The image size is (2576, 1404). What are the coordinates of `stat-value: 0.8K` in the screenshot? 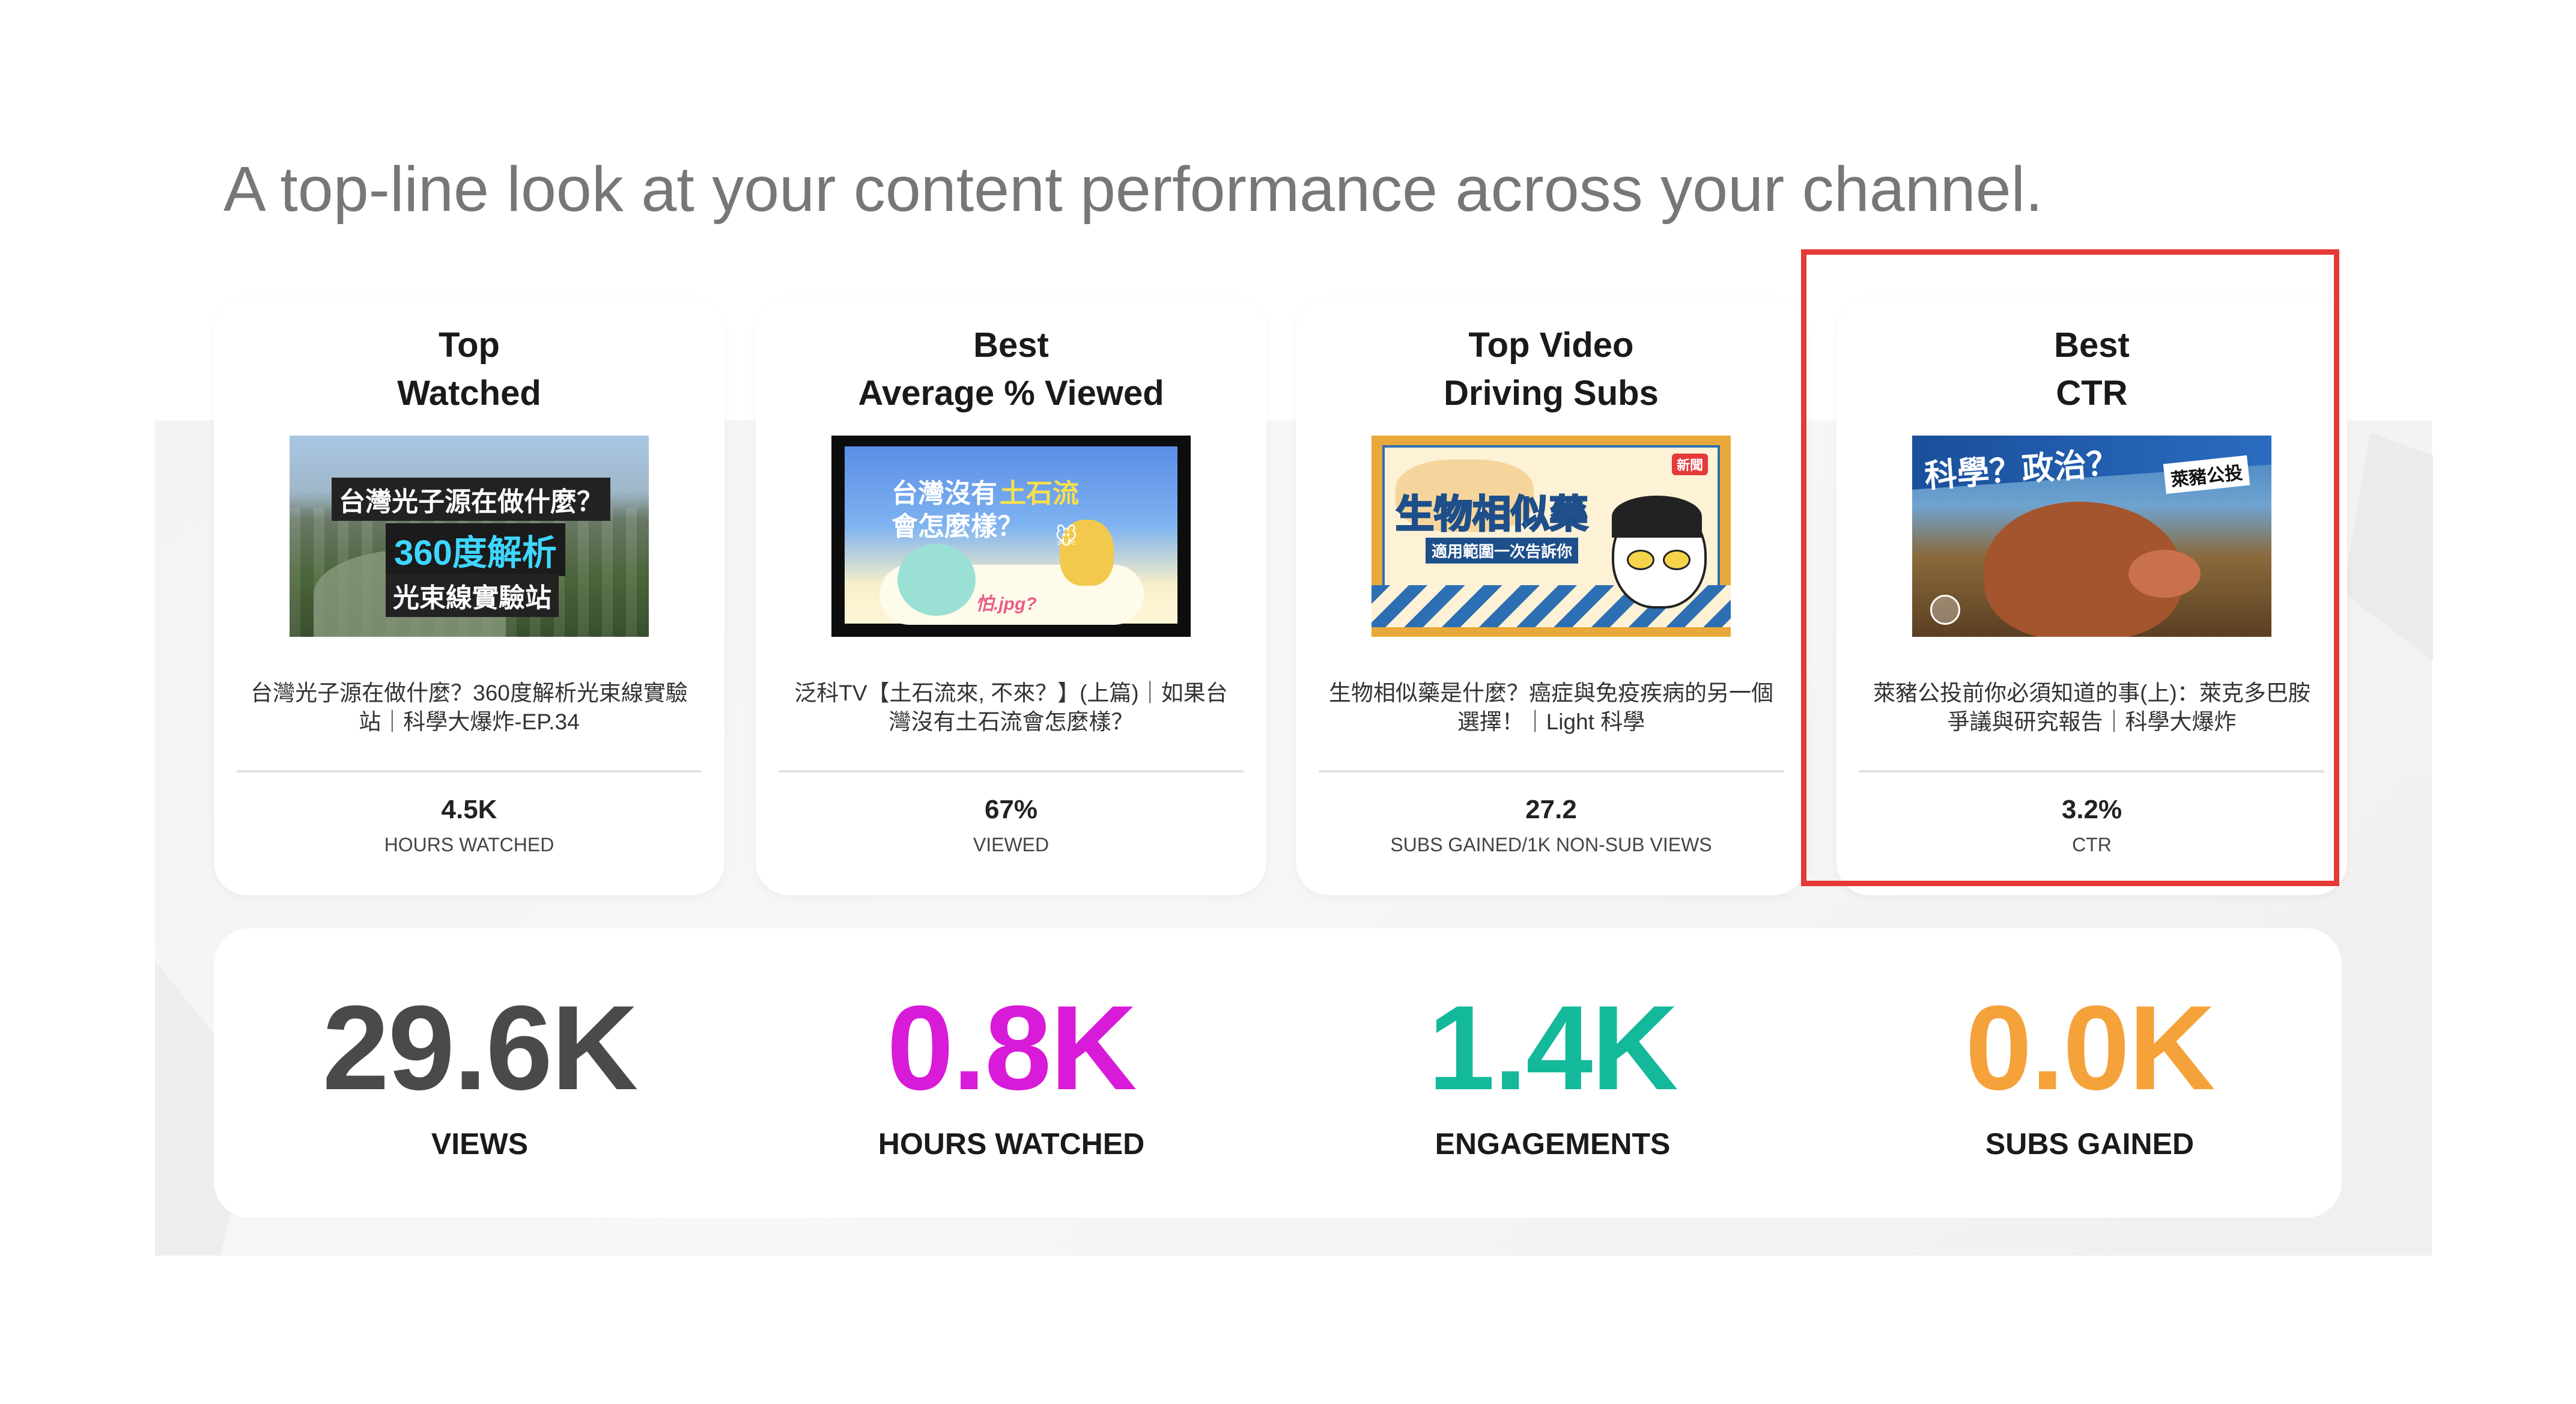 It's located at (1012, 1048).